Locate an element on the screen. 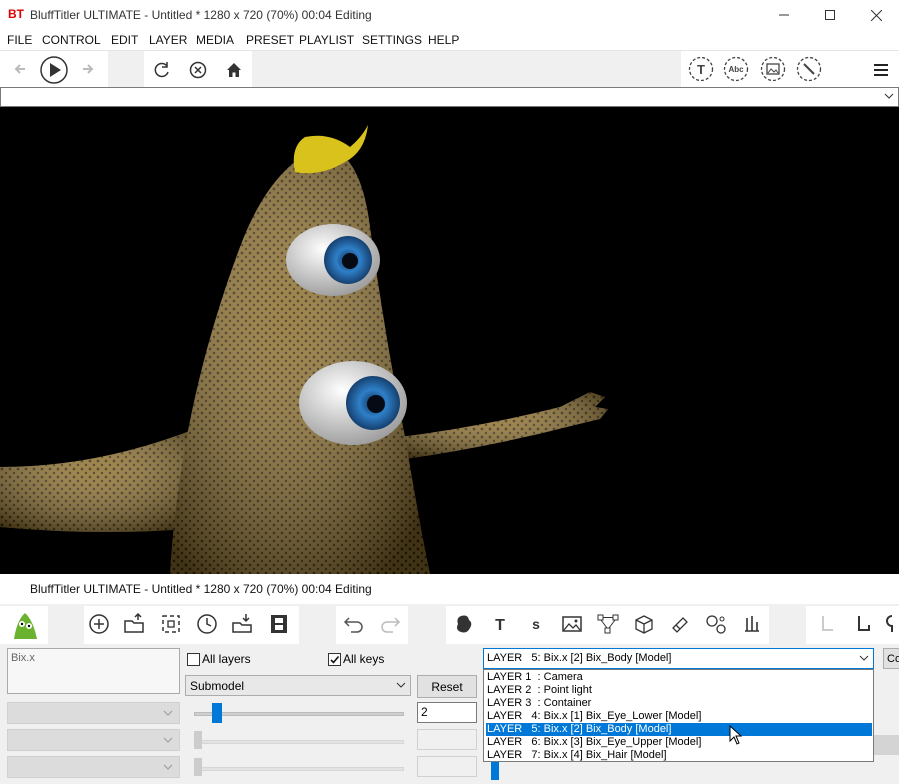  minimize-icon is located at coordinates (784, 15).